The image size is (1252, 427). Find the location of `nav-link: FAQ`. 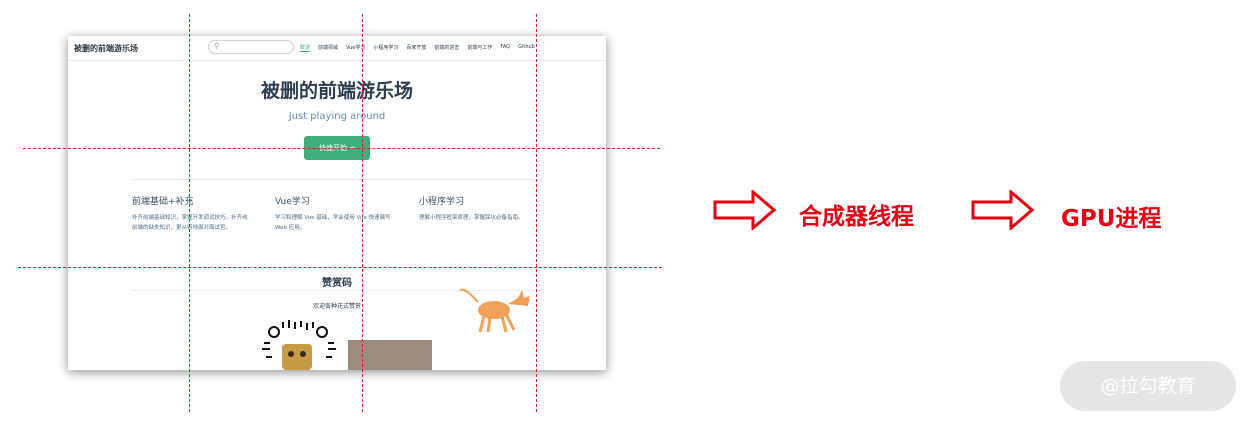

nav-link: FAQ is located at coordinates (505, 48).